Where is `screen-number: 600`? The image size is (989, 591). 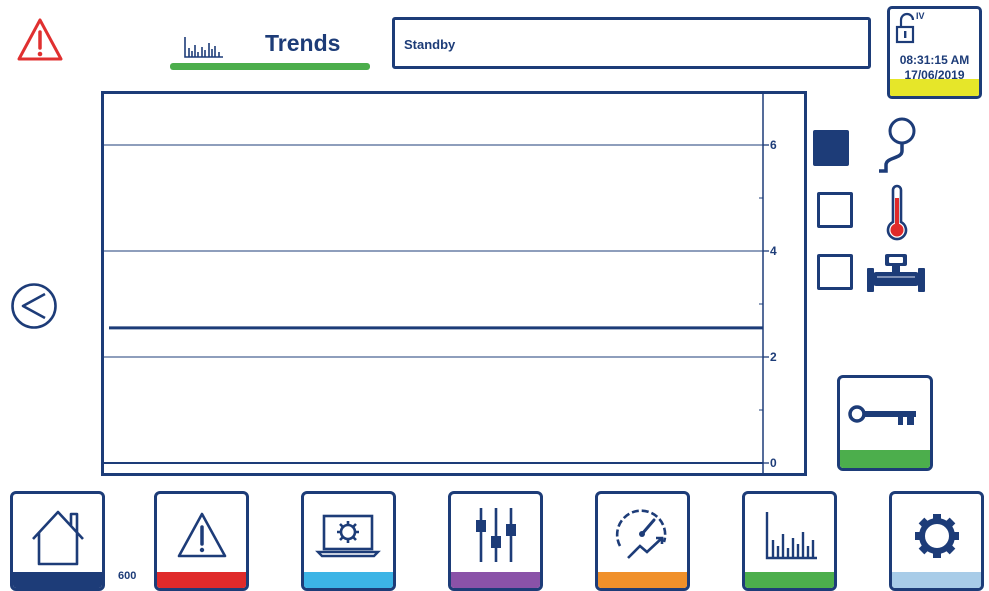 screen-number: 600 is located at coordinates (127, 576).